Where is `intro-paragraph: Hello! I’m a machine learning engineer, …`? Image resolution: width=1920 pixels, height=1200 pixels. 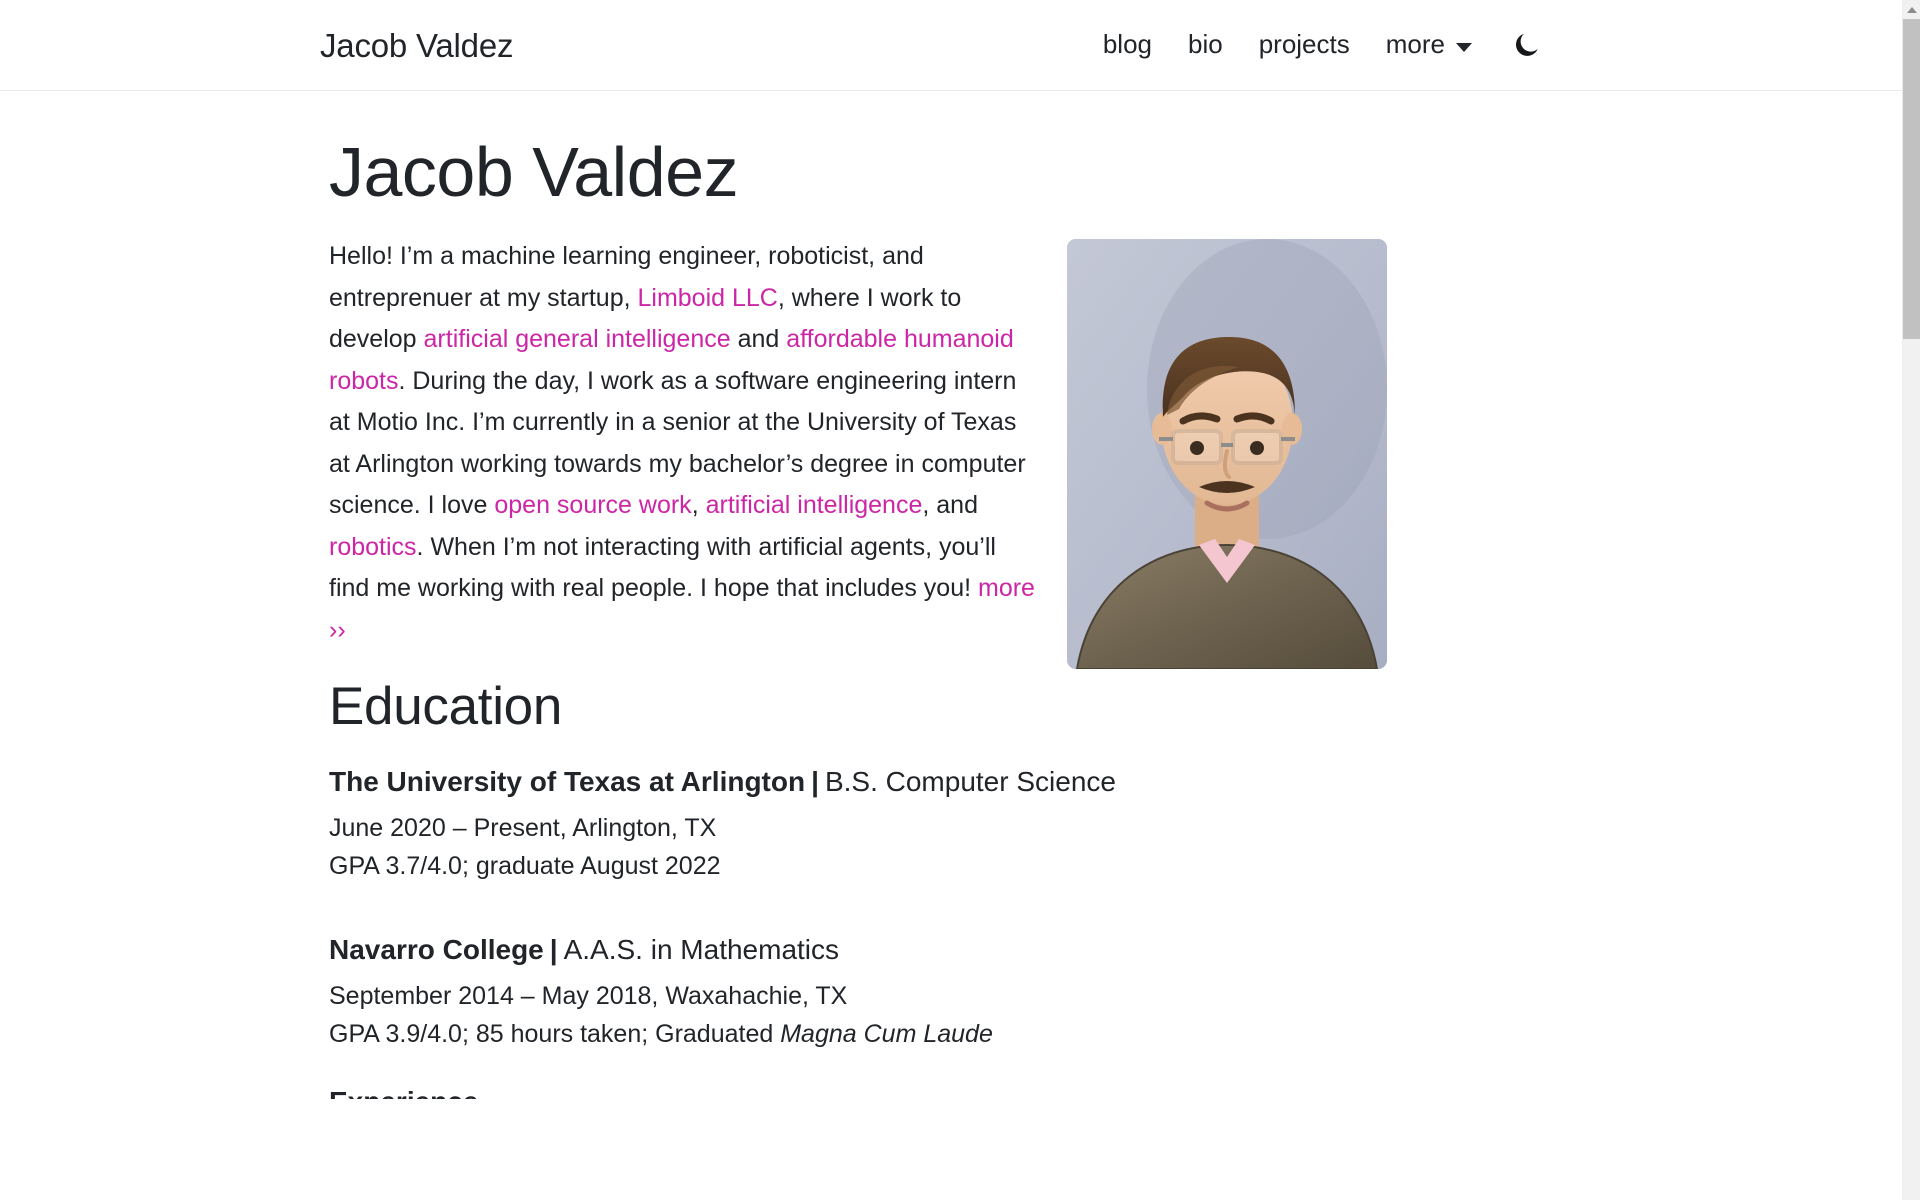 intro-paragraph: Hello! I’m a machine learning engineer, … is located at coordinates (683, 443).